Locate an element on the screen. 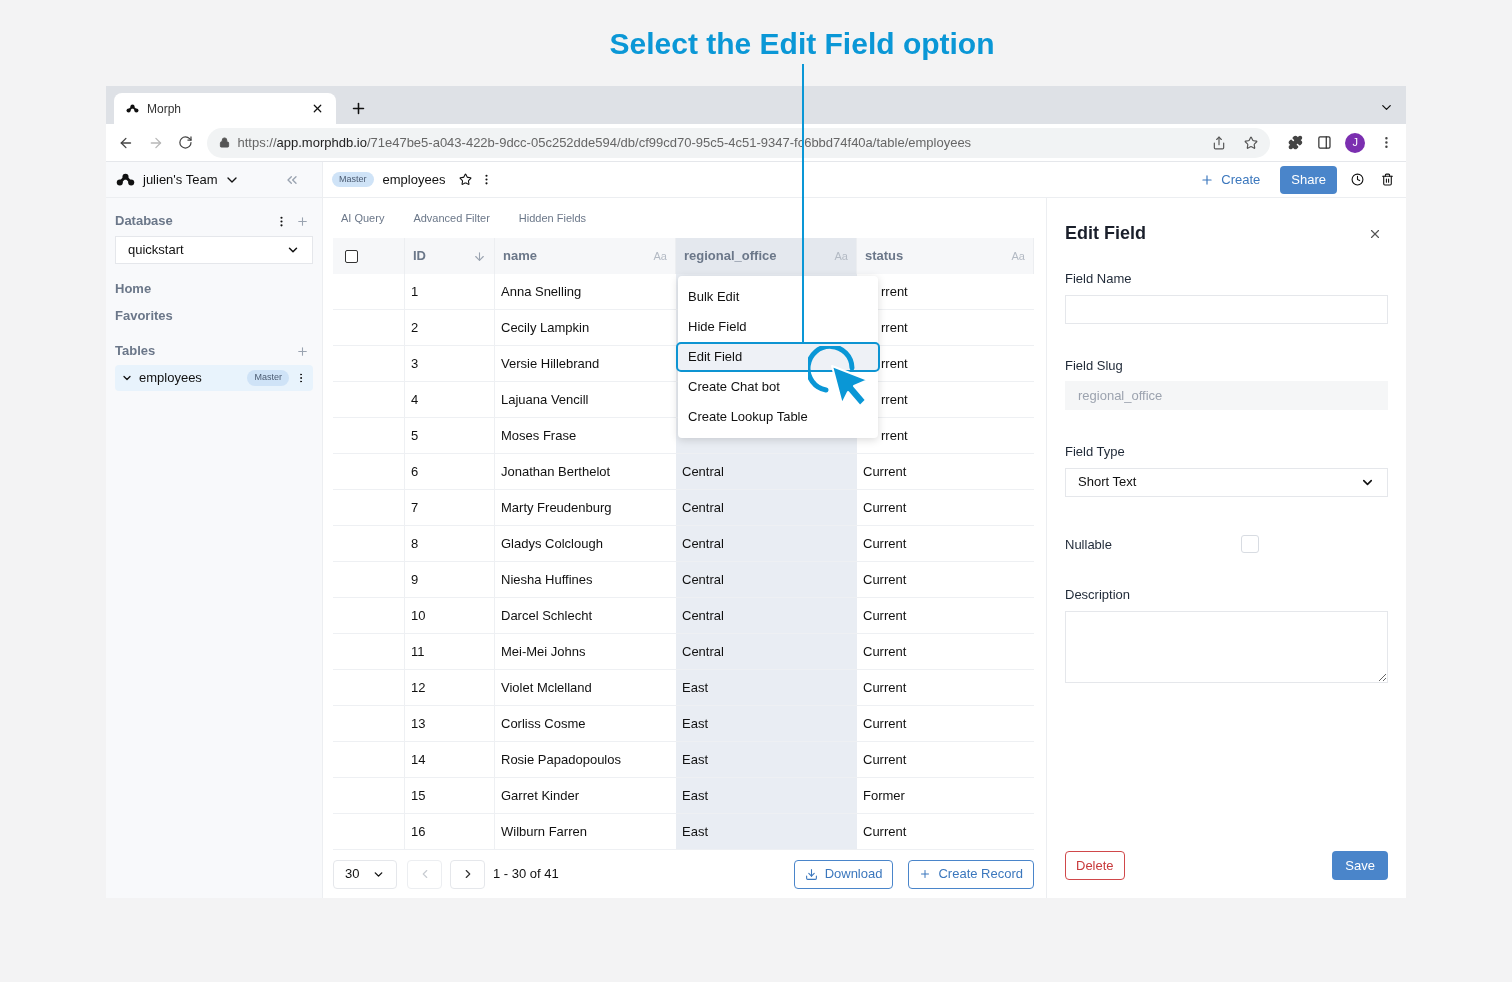  select-all-checkbox is located at coordinates (351, 256).